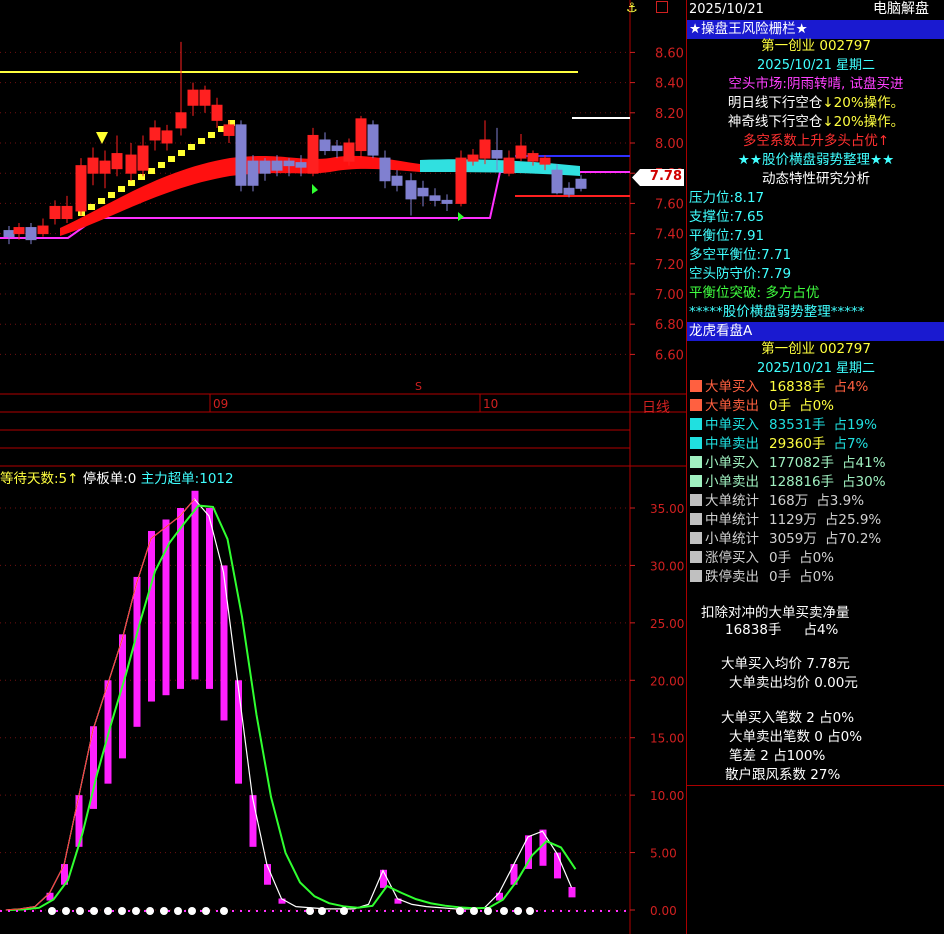 The width and height of the screenshot is (944, 934). What do you see at coordinates (656, 407) in the screenshot?
I see `period-label: 日线` at bounding box center [656, 407].